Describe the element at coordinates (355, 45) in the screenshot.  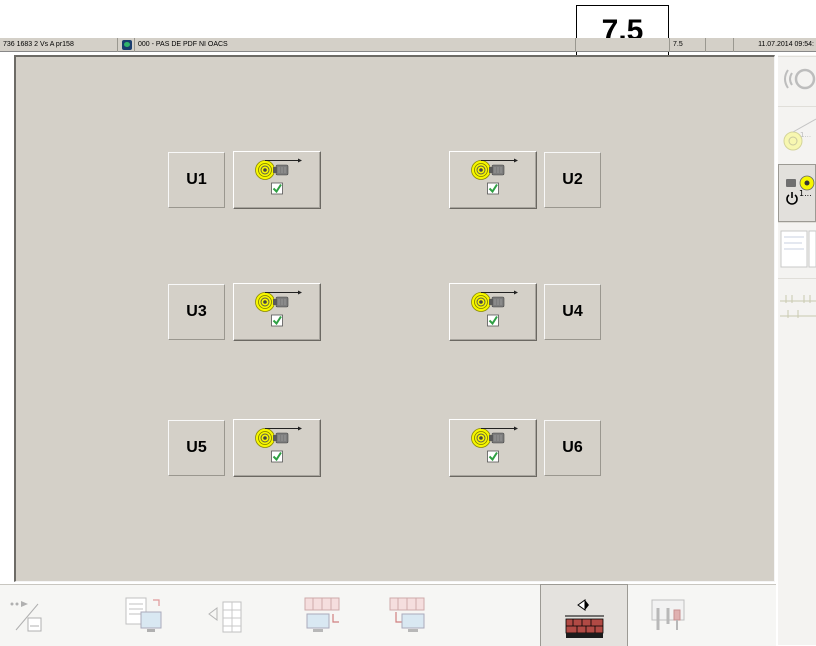
I see `status-message-text: 000 - PAS DE PDF NI OACS` at that location.